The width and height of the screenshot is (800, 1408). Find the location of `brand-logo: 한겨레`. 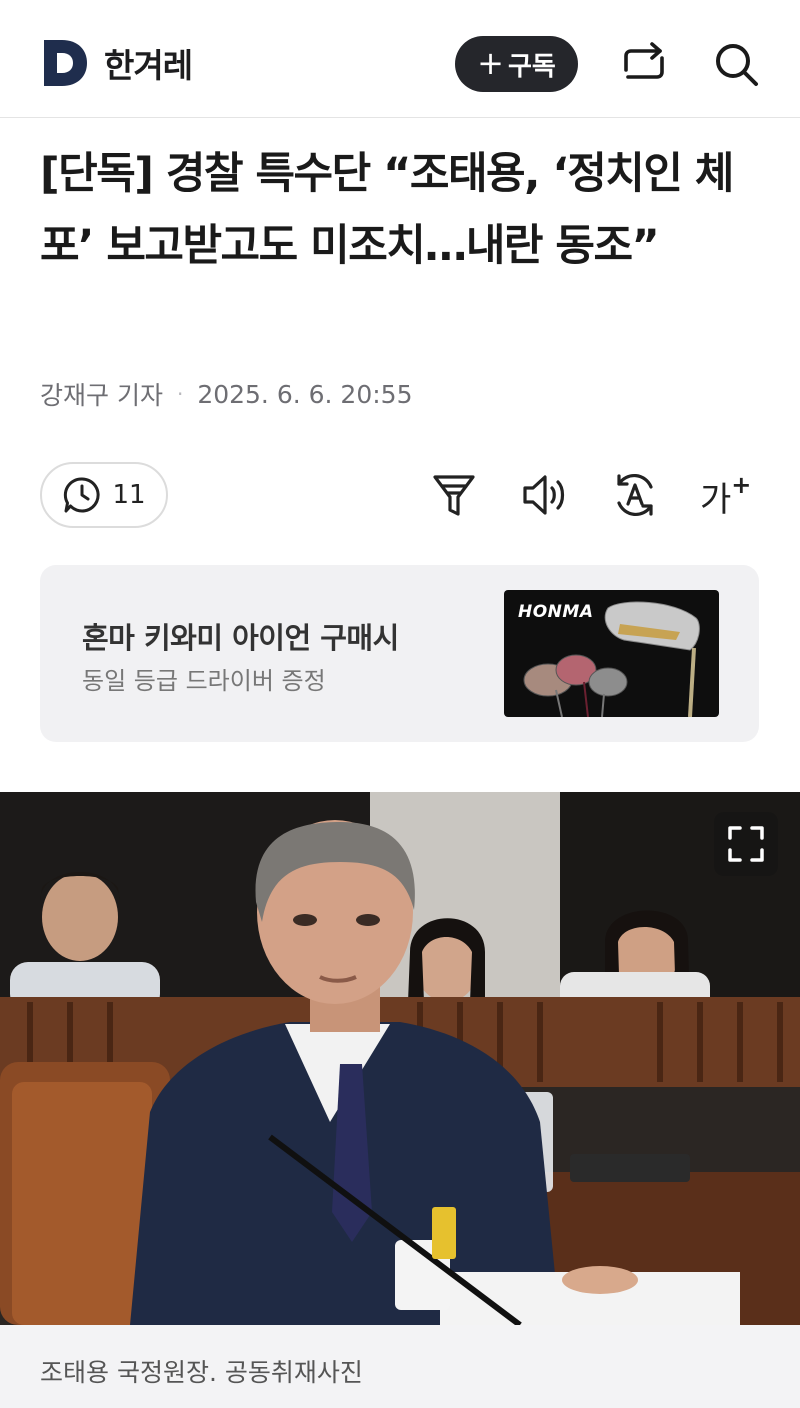

brand-logo: 한겨레 is located at coordinates (116, 63).